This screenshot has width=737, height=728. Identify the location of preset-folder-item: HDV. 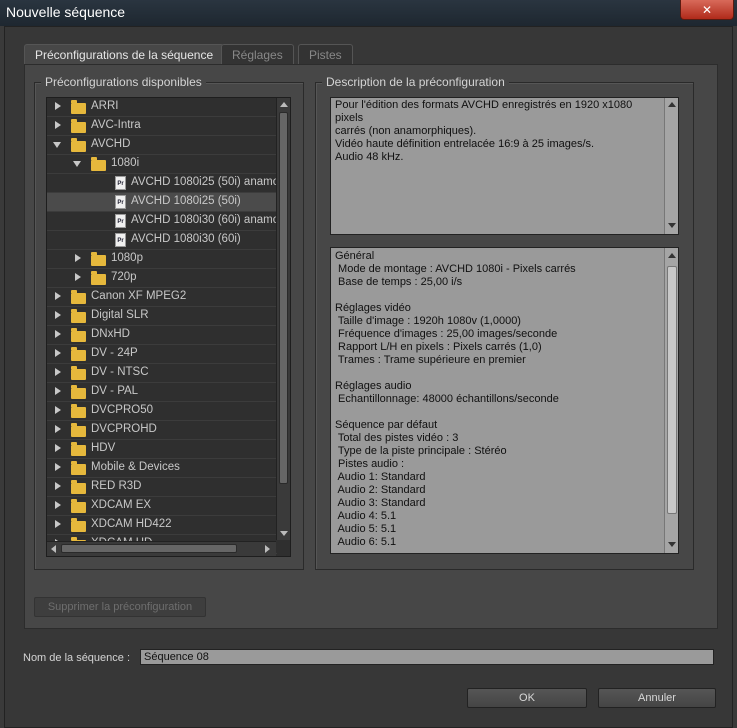
(162, 449).